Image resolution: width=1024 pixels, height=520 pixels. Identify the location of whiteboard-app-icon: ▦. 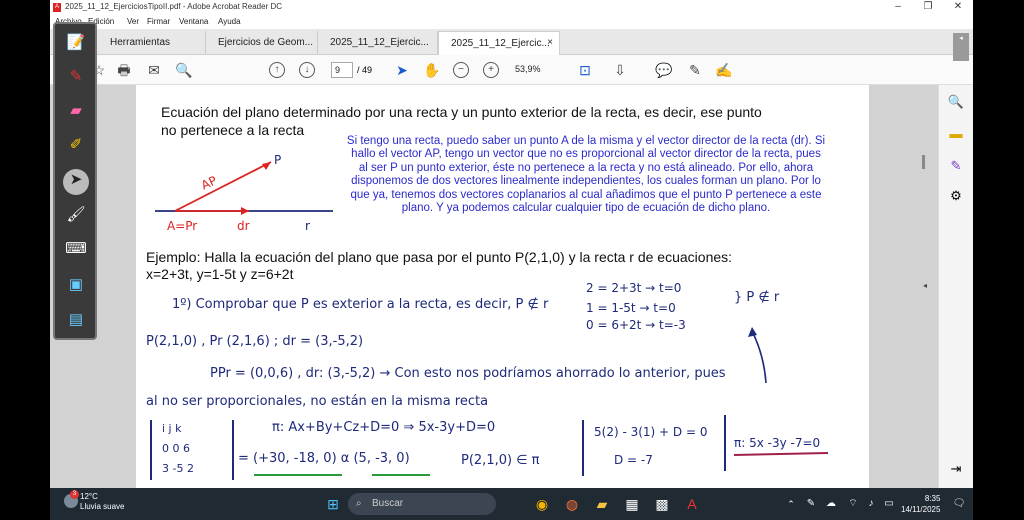
(632, 504).